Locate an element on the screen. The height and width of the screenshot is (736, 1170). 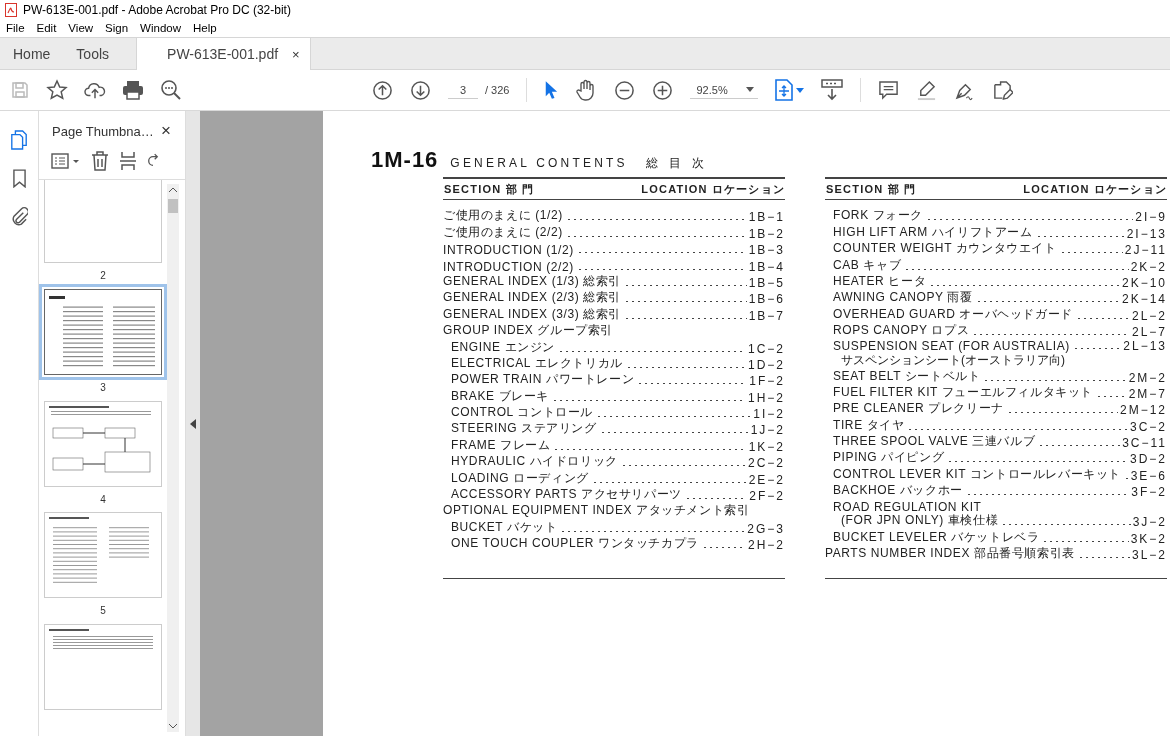
trash-icon is located at coordinates (100, 161).